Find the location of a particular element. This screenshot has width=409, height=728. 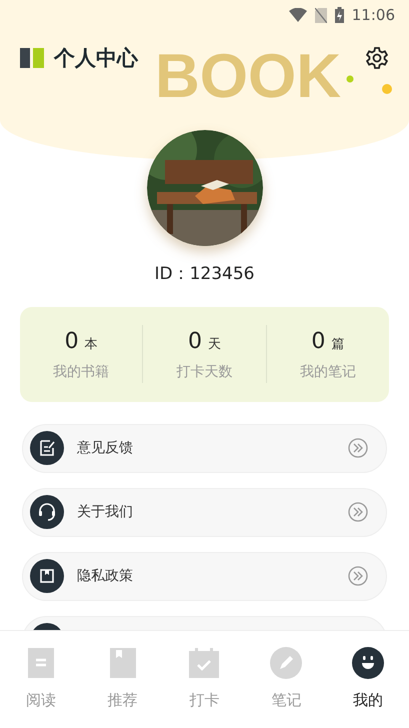

menu-label: 意见反馈 is located at coordinates (105, 448).